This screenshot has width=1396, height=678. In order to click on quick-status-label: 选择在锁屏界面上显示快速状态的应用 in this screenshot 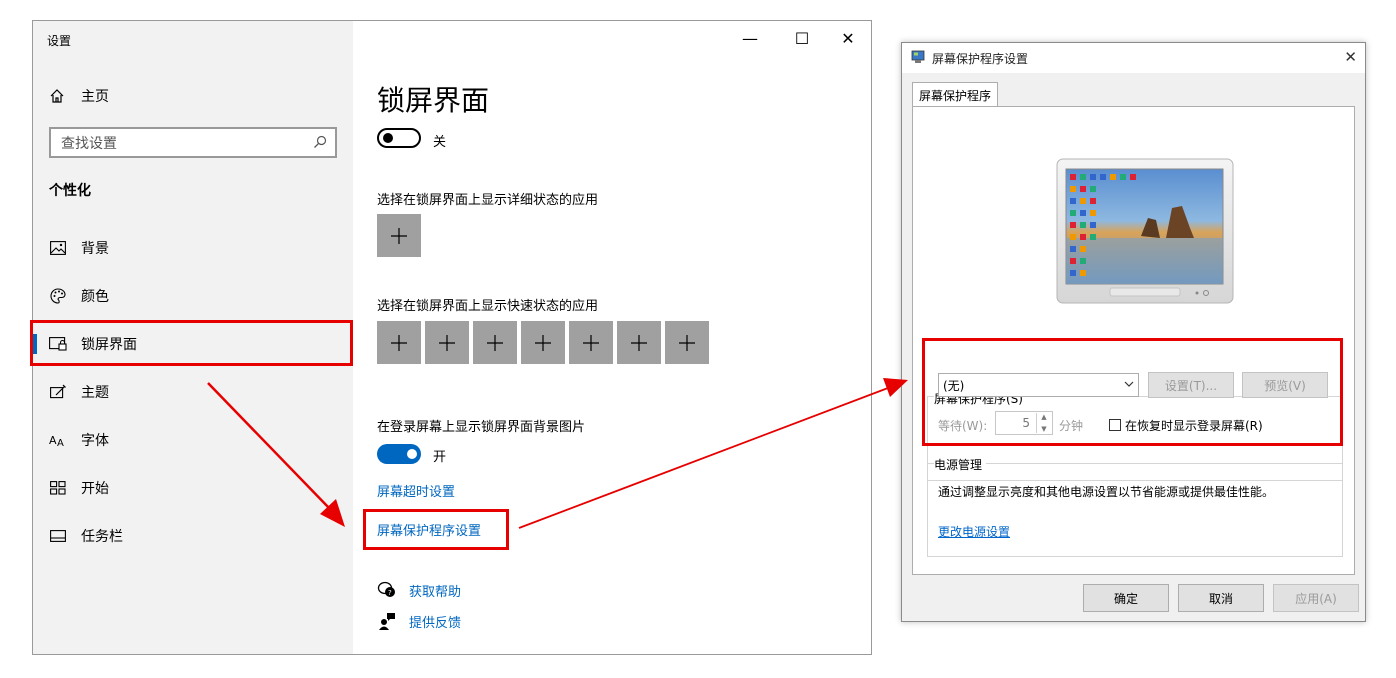, I will do `click(488, 306)`.